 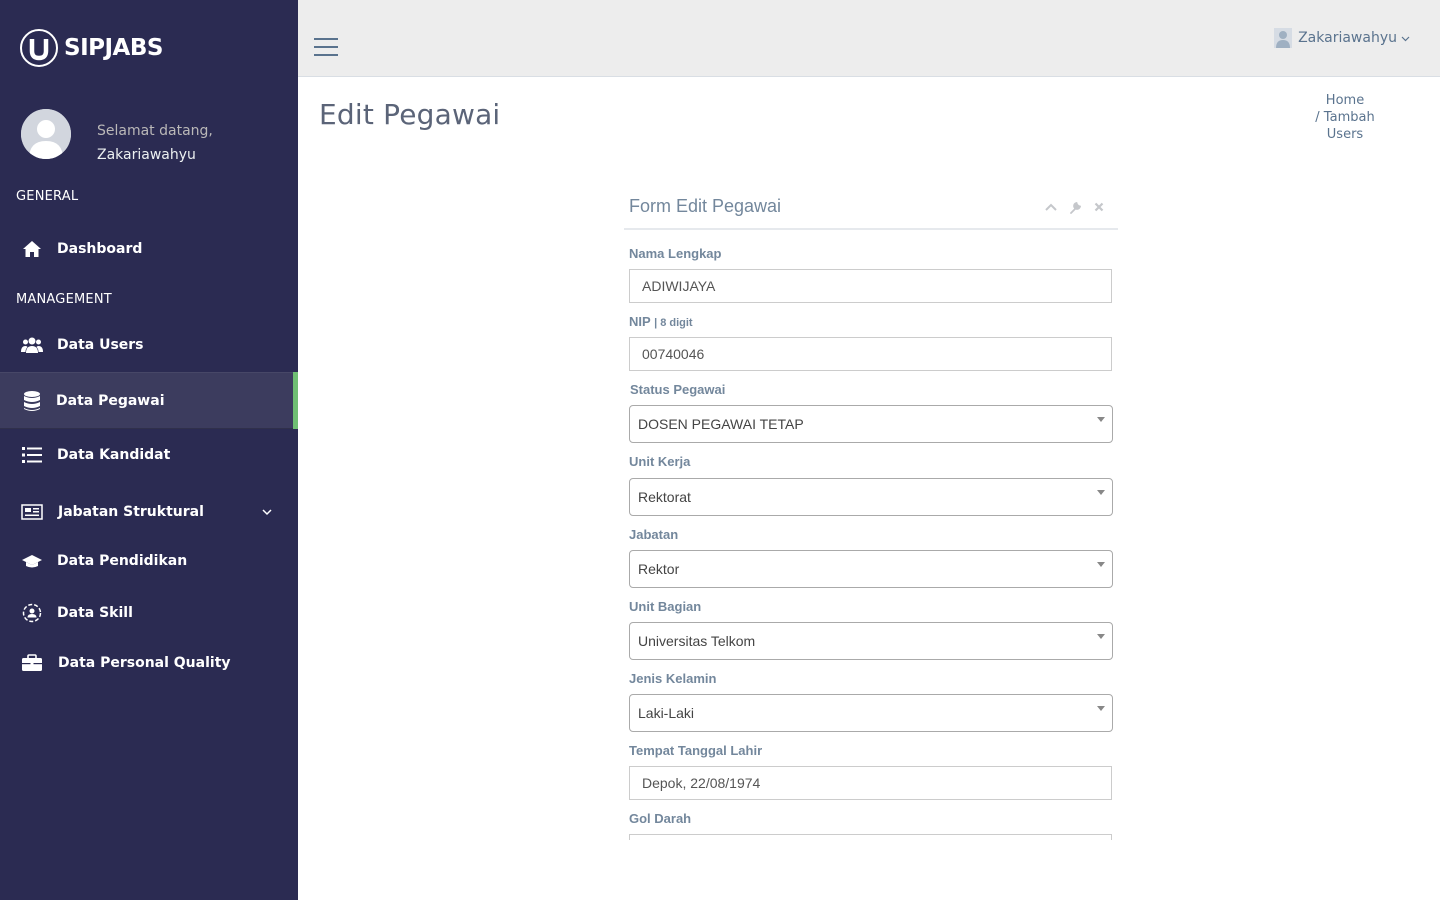 I want to click on label-status-pegawai: Status Pegawai, so click(x=678, y=389).